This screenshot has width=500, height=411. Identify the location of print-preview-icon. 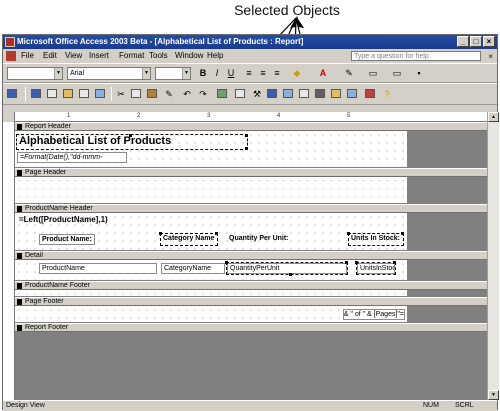
(84, 93).